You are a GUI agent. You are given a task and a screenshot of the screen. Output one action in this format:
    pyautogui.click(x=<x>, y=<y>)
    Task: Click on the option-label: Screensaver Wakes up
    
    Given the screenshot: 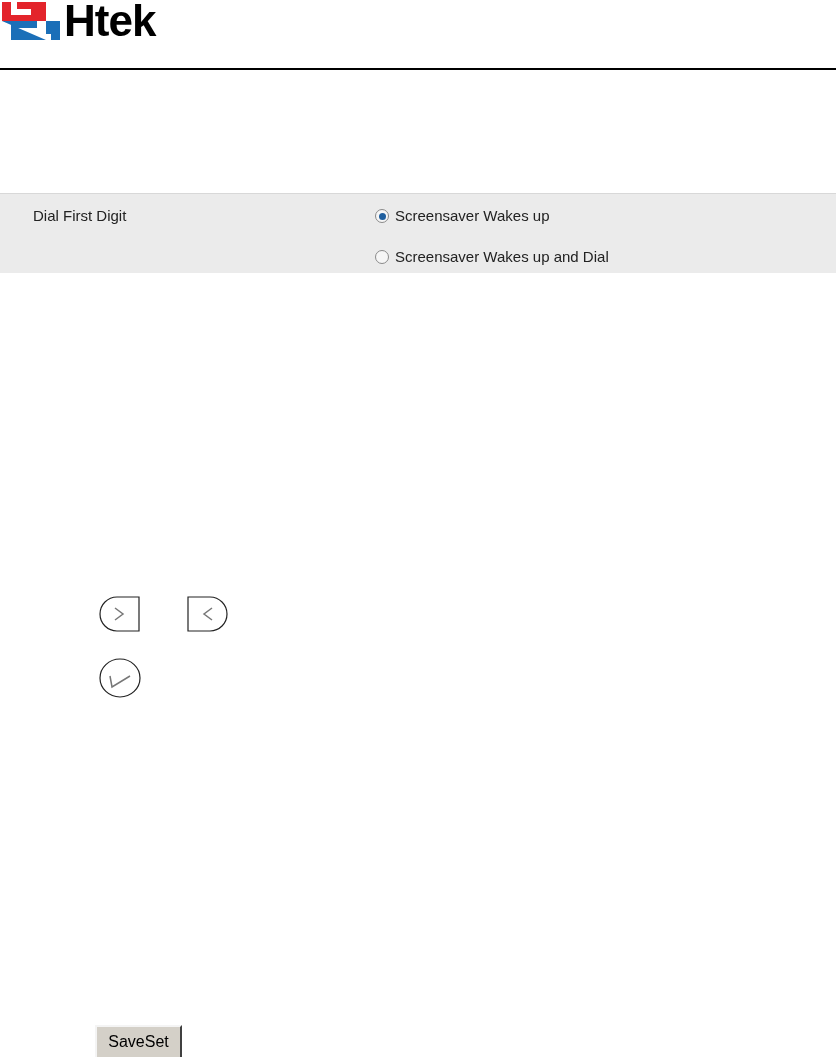 What is the action you would take?
    pyautogui.click(x=472, y=216)
    